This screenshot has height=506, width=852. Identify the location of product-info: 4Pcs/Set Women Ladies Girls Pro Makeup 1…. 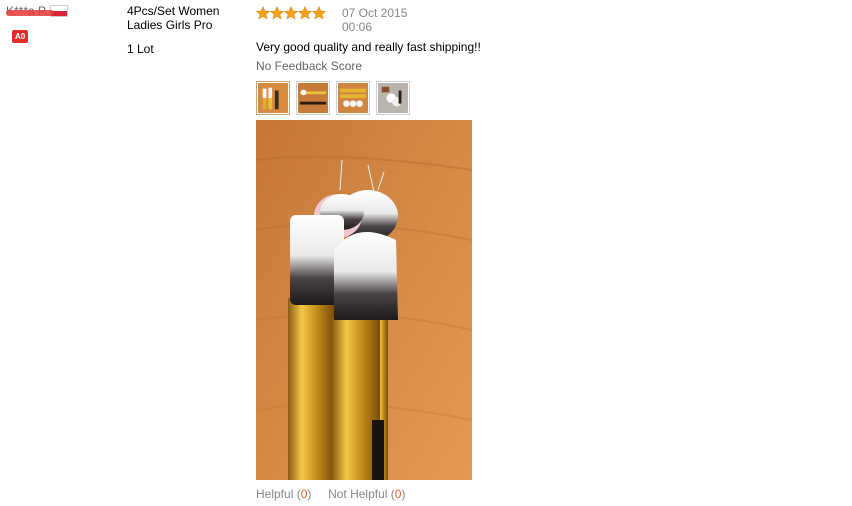
(187, 30).